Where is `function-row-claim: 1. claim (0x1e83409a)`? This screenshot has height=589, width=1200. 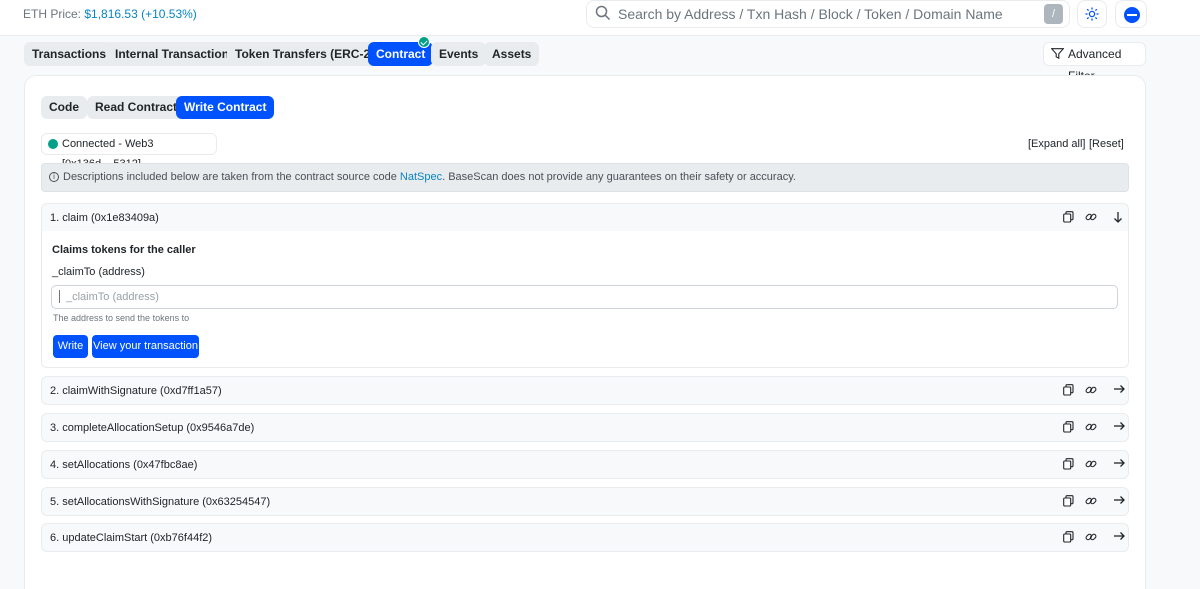
function-row-claim: 1. claim (0x1e83409a) is located at coordinates (585, 217).